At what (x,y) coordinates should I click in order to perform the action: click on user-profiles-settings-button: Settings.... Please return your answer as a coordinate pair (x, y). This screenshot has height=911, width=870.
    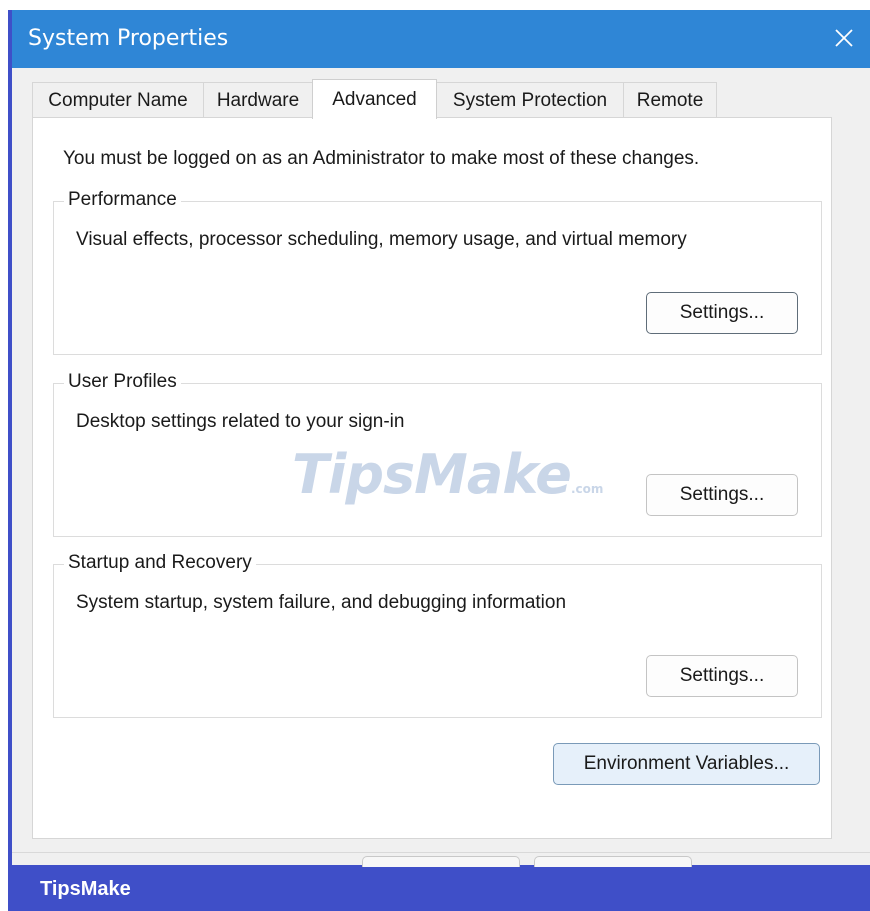
    Looking at the image, I should click on (722, 495).